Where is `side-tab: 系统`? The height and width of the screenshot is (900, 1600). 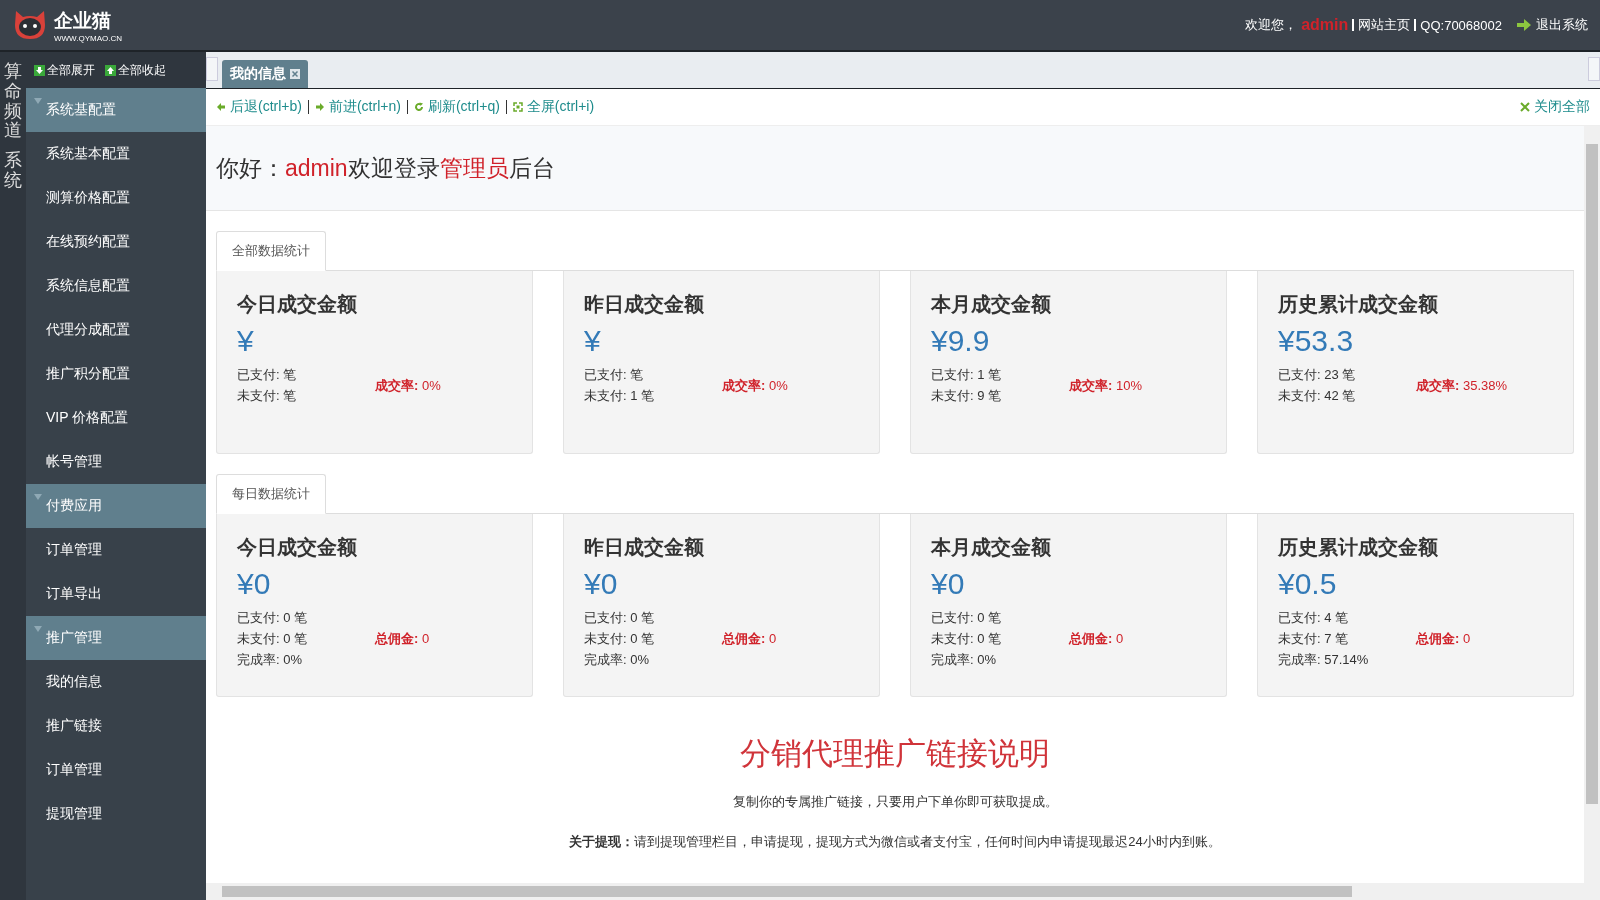 side-tab: 系统 is located at coordinates (13, 171).